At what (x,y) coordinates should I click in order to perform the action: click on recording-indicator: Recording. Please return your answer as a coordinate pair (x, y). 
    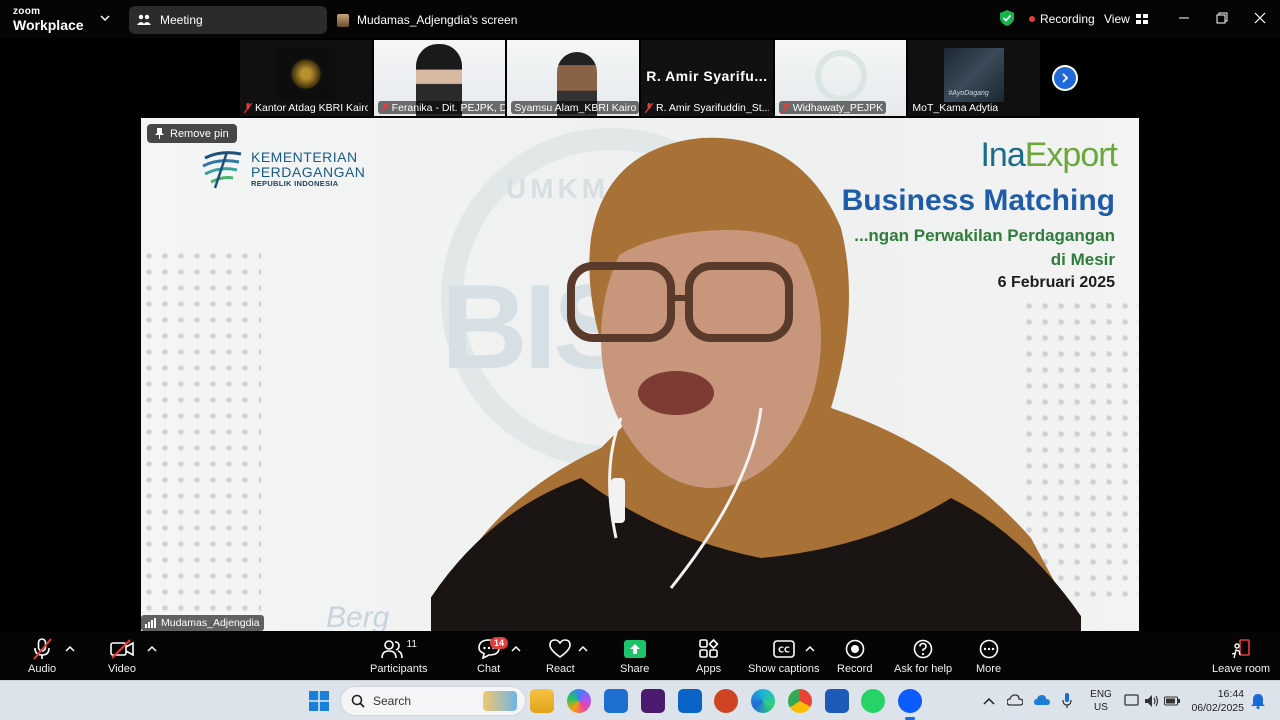
    Looking at the image, I should click on (1062, 19).